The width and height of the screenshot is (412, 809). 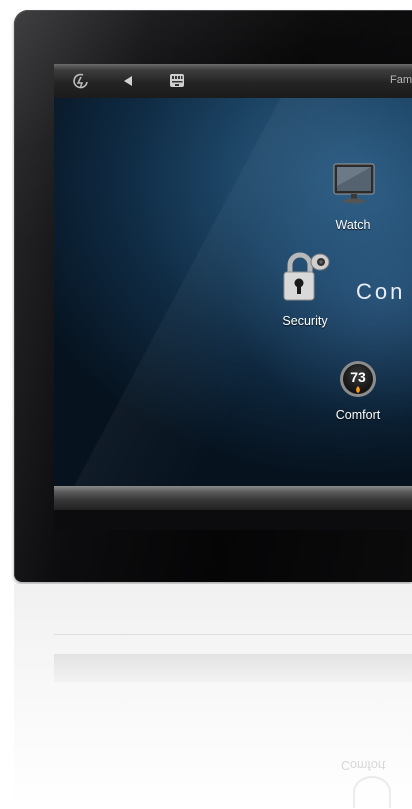 I want to click on brand-logo-text: Con, so click(x=381, y=291).